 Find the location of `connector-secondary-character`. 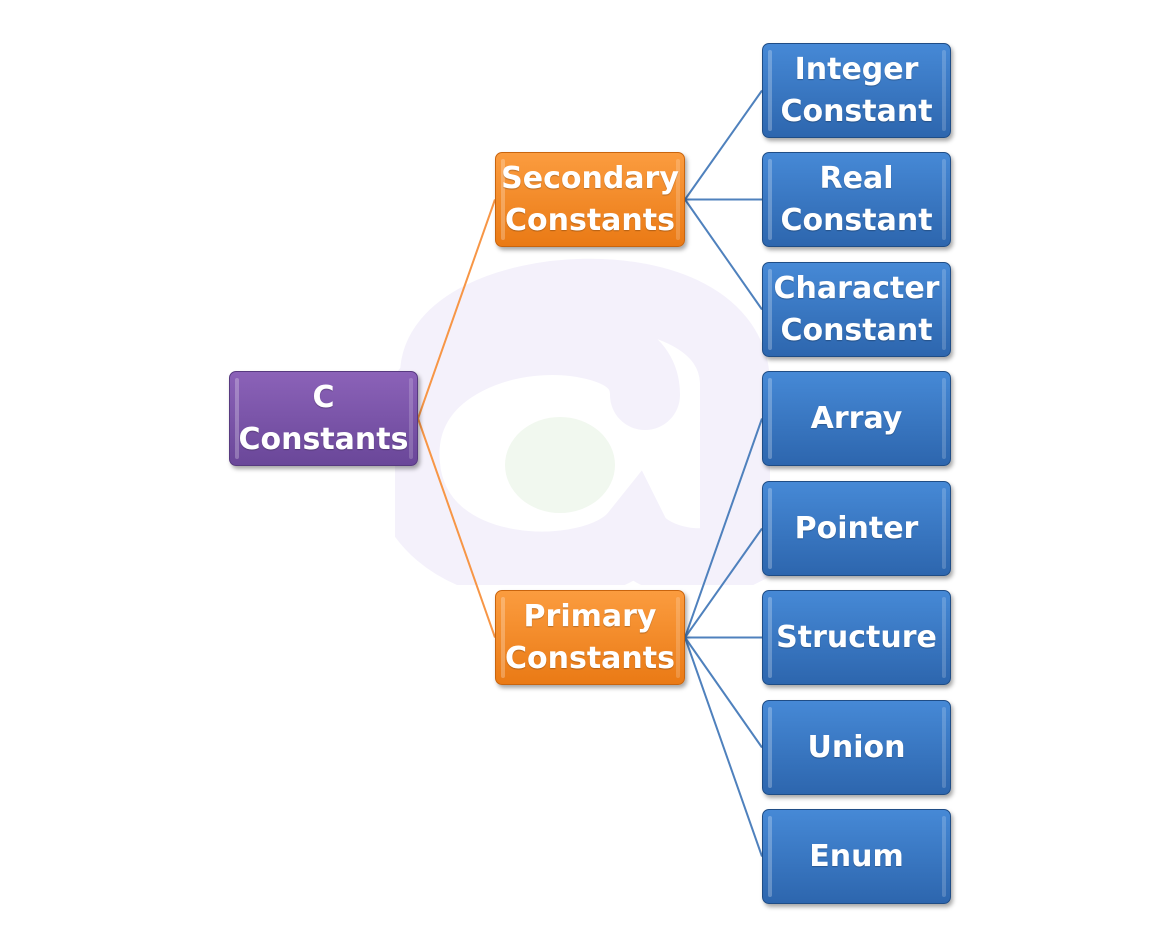

connector-secondary-character is located at coordinates (723, 254).